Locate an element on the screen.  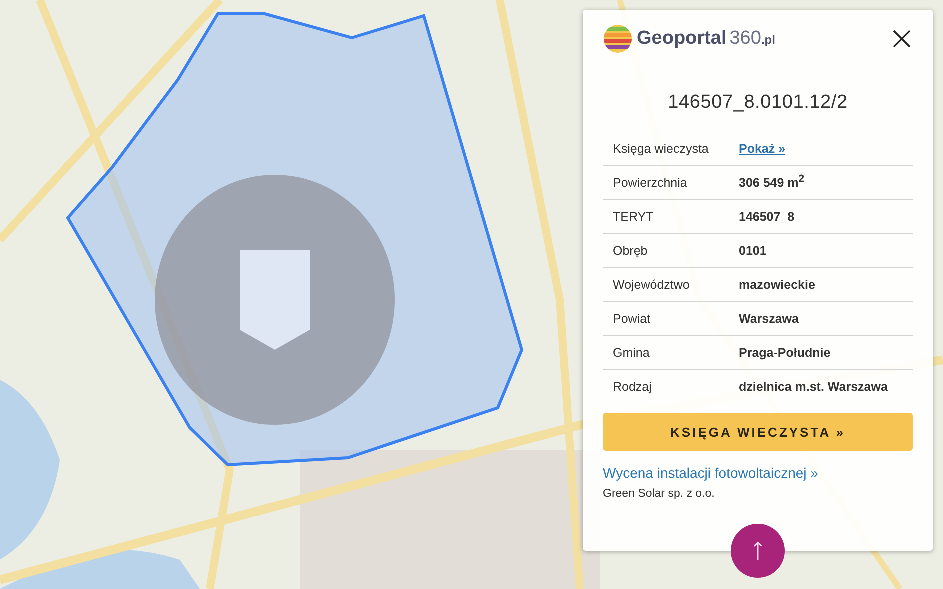
field-value: 306 549 m$^{2}$ is located at coordinates (772, 182).